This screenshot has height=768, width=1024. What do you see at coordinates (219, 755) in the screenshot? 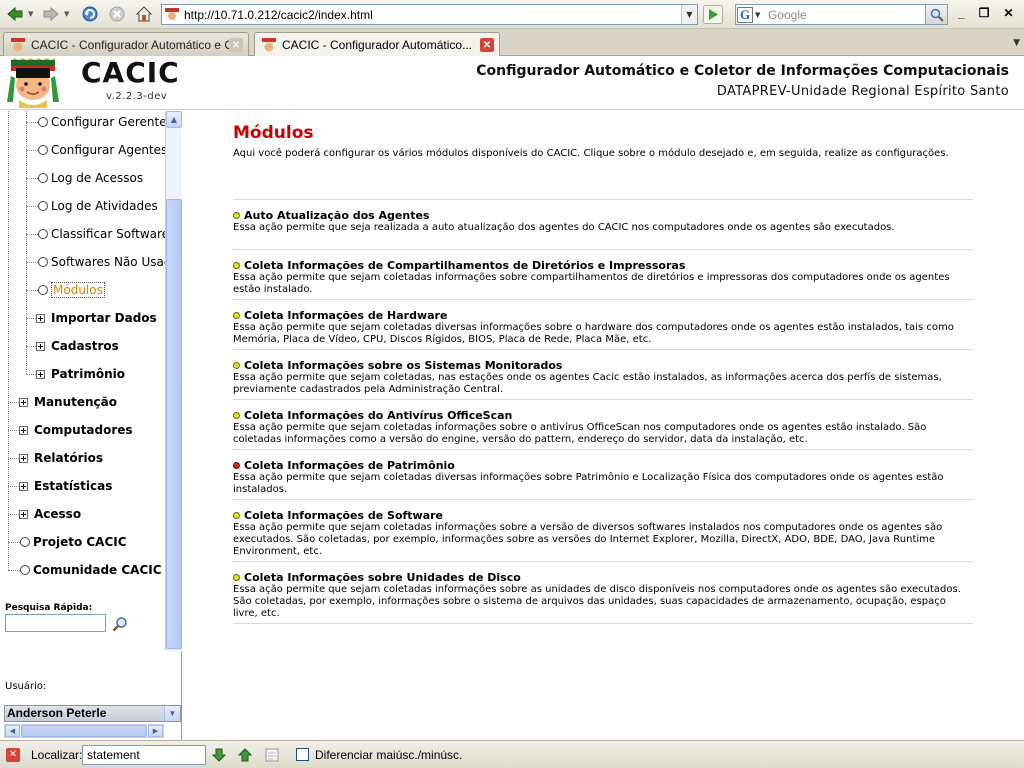
I see `find-next-arrow-icon` at bounding box center [219, 755].